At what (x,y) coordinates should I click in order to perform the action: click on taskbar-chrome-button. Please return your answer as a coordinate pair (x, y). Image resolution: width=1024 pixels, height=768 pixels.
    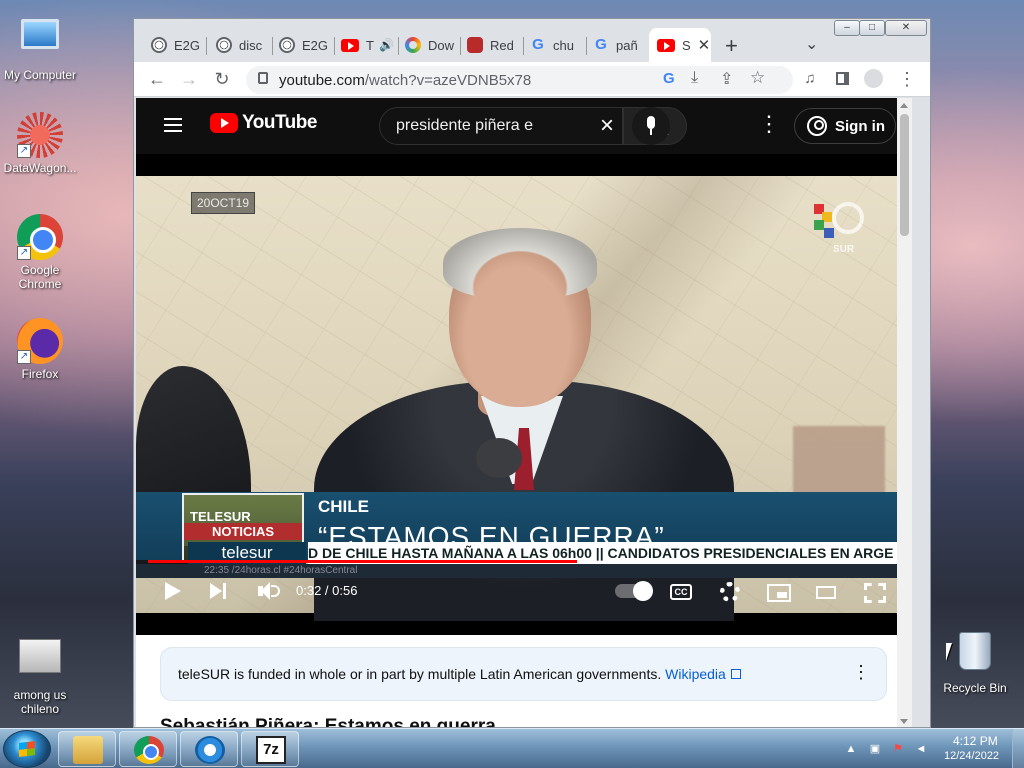
    Looking at the image, I should click on (148, 749).